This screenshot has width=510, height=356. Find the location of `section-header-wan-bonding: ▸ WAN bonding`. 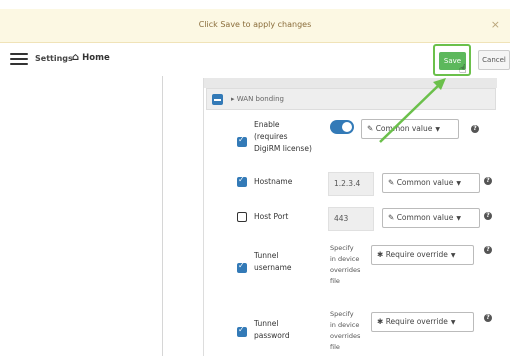

section-header-wan-bonding: ▸ WAN bonding is located at coordinates (351, 99).